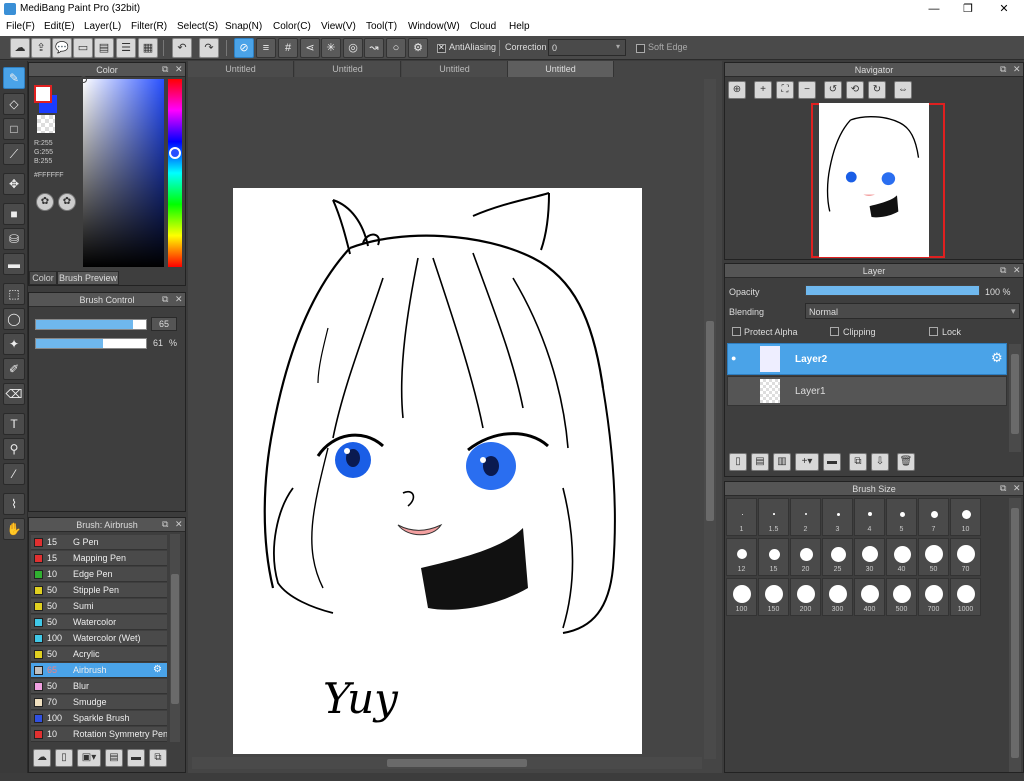 The height and width of the screenshot is (781, 1024). What do you see at coordinates (99, 670) in the screenshot?
I see `brush-list-item: 65 Airbrush ⚙` at bounding box center [99, 670].